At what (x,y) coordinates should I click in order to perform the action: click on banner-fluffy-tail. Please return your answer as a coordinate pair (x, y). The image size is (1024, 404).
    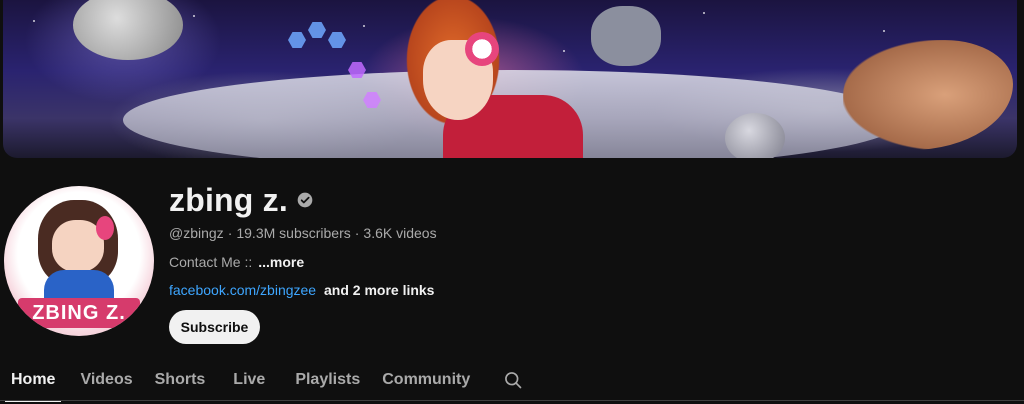
    Looking at the image, I should click on (928, 95).